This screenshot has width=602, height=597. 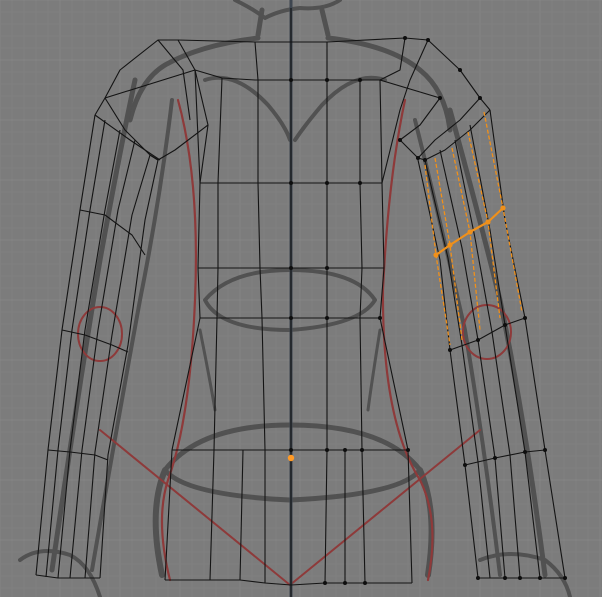 I want to click on guide-diagonal-right, so click(x=385, y=507).